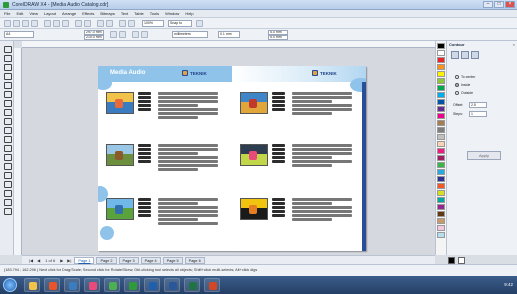 The width and height of the screenshot is (517, 294). What do you see at coordinates (150, 260) in the screenshot?
I see `page-tab-4: Page 4` at bounding box center [150, 260].